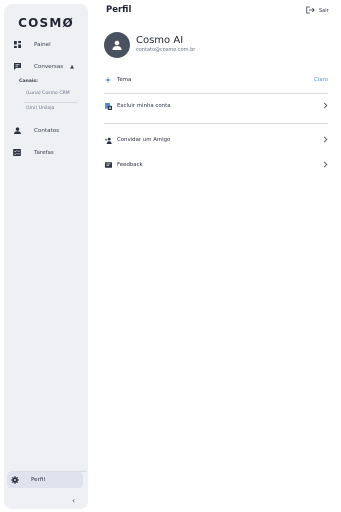  I want to click on logout-label: Sair, so click(324, 11).